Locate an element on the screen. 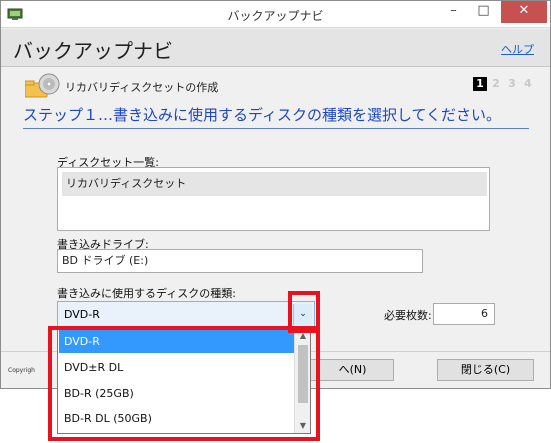  app-header: バックアップナビ ヘルプ is located at coordinates (275, 48).